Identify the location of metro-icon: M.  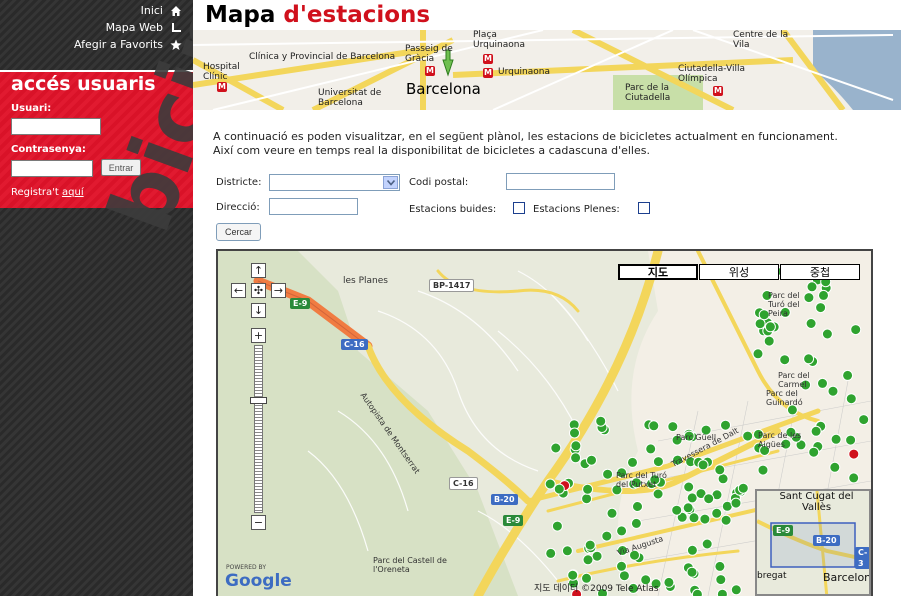
(430, 71).